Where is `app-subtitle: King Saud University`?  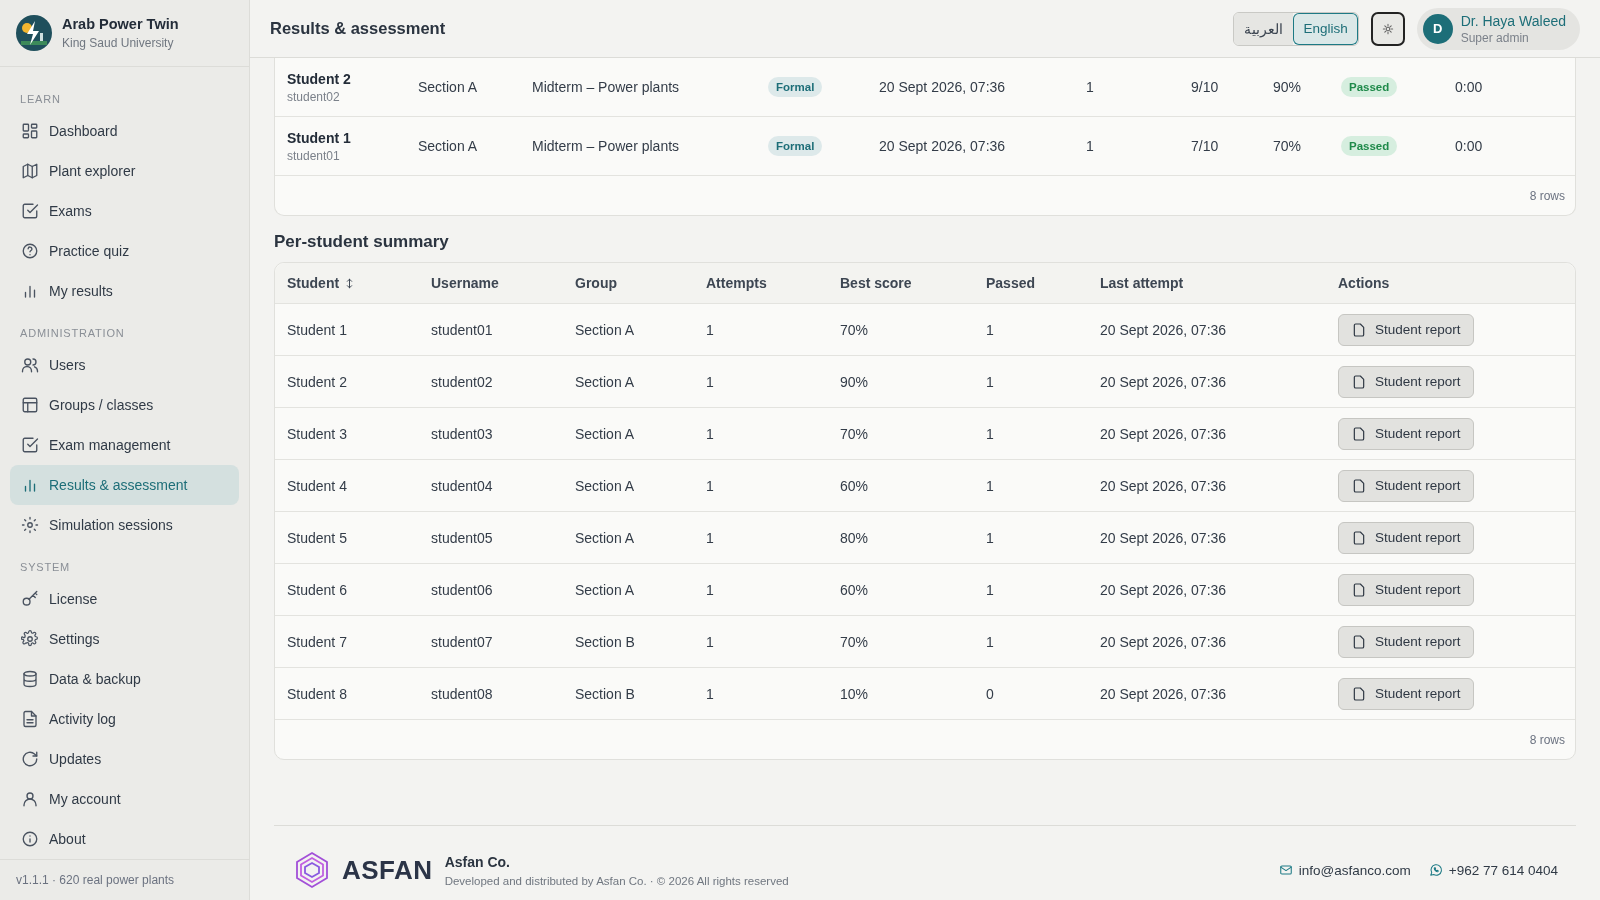 app-subtitle: King Saud University is located at coordinates (118, 42).